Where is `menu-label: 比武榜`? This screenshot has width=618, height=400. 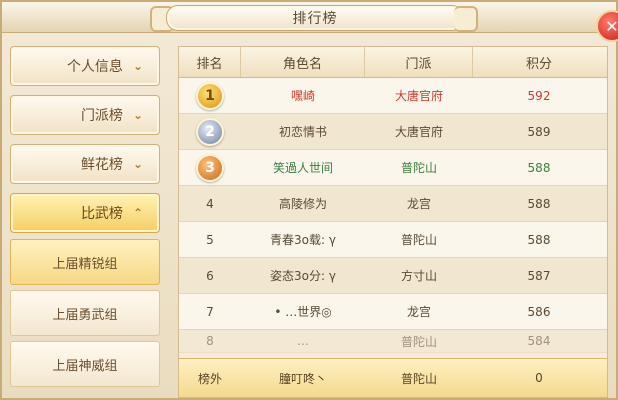 menu-label: 比武榜 is located at coordinates (101, 214).